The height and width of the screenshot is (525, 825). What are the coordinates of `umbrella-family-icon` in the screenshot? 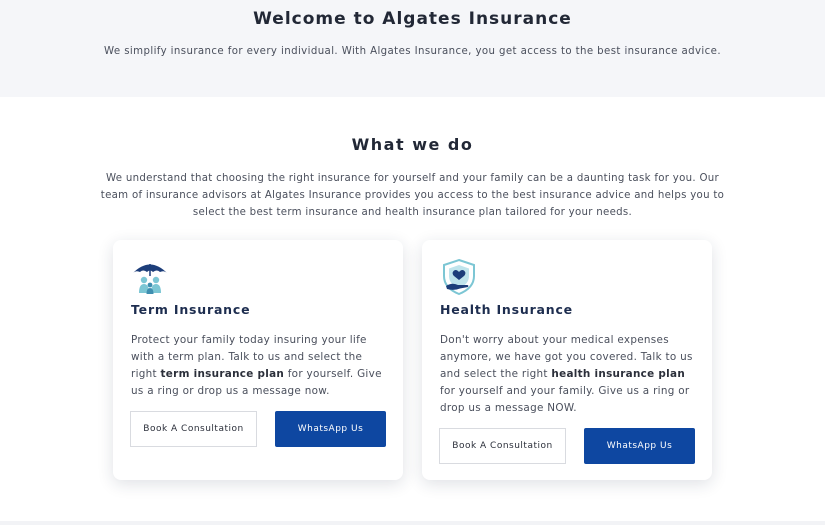 It's located at (150, 279).